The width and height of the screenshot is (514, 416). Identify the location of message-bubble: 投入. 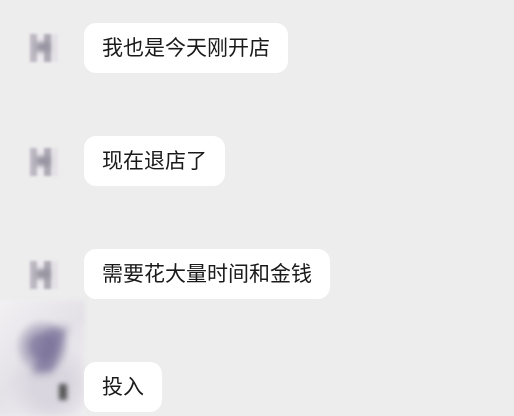
(123, 387).